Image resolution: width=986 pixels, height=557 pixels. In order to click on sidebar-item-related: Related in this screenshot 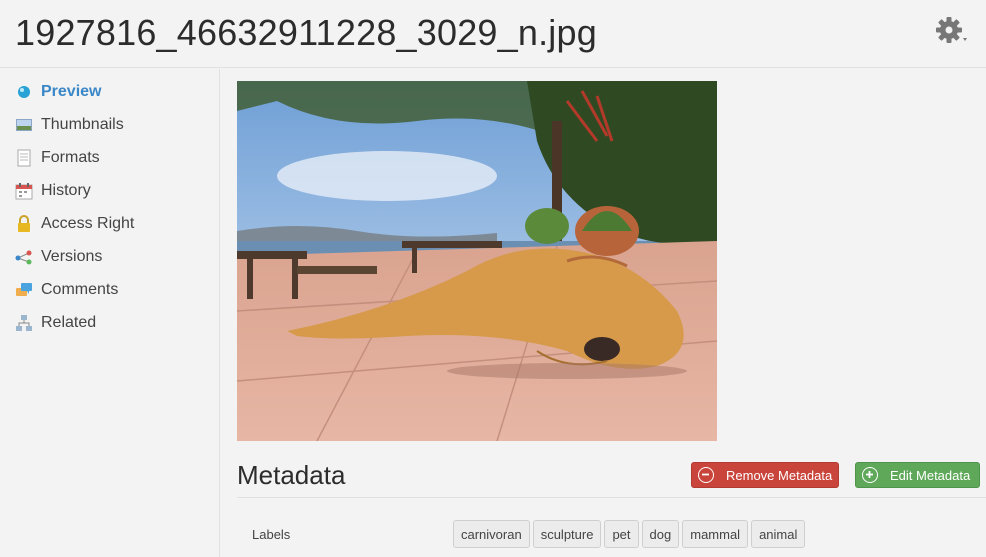, I will do `click(55, 323)`.